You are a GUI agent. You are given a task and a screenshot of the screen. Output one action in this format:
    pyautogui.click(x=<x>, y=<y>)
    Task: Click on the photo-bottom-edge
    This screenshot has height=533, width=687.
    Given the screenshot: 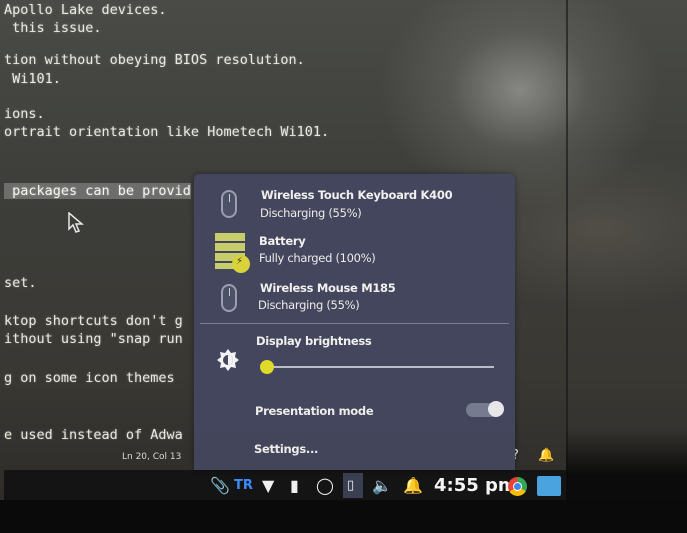 What is the action you would take?
    pyautogui.click(x=343, y=516)
    